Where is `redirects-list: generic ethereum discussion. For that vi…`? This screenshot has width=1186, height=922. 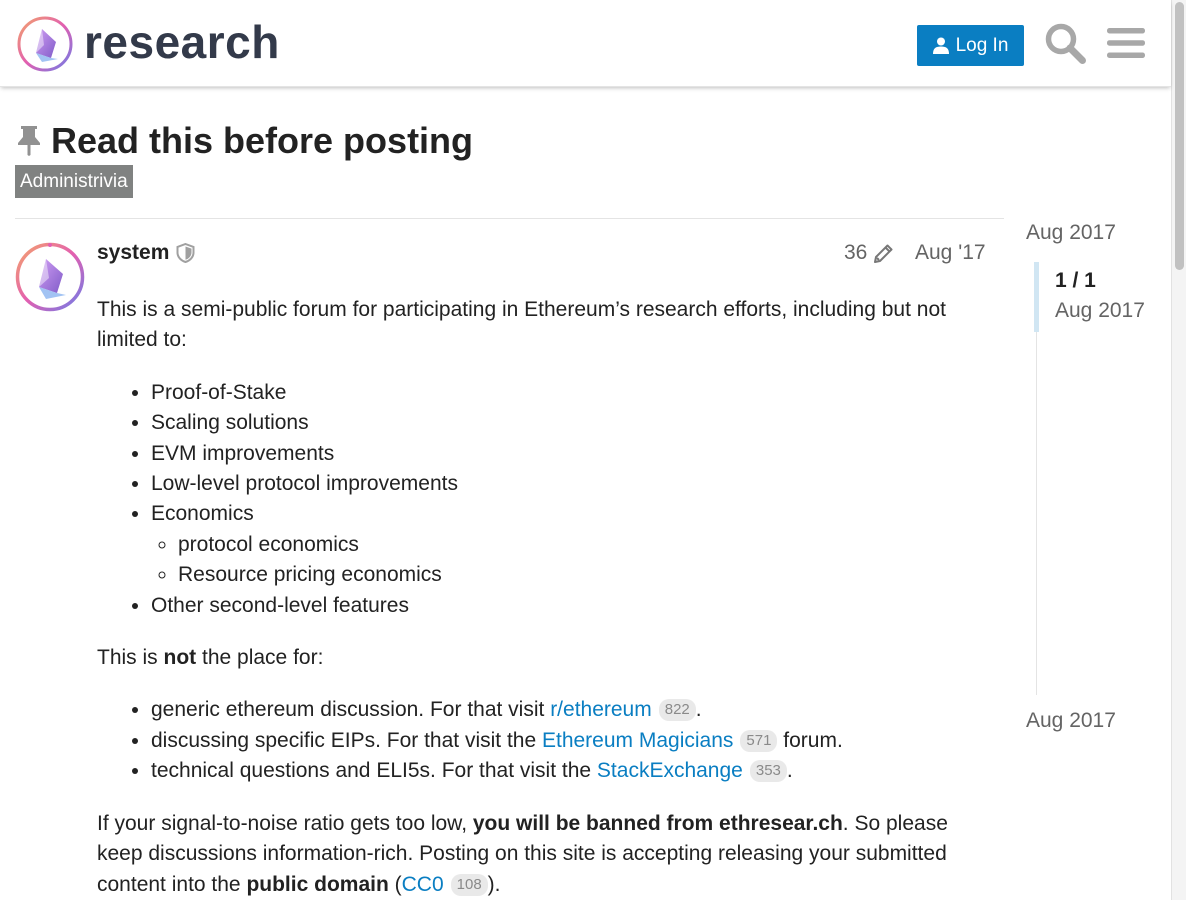 redirects-list: generic ethereum discussion. For that vi… is located at coordinates (544, 740).